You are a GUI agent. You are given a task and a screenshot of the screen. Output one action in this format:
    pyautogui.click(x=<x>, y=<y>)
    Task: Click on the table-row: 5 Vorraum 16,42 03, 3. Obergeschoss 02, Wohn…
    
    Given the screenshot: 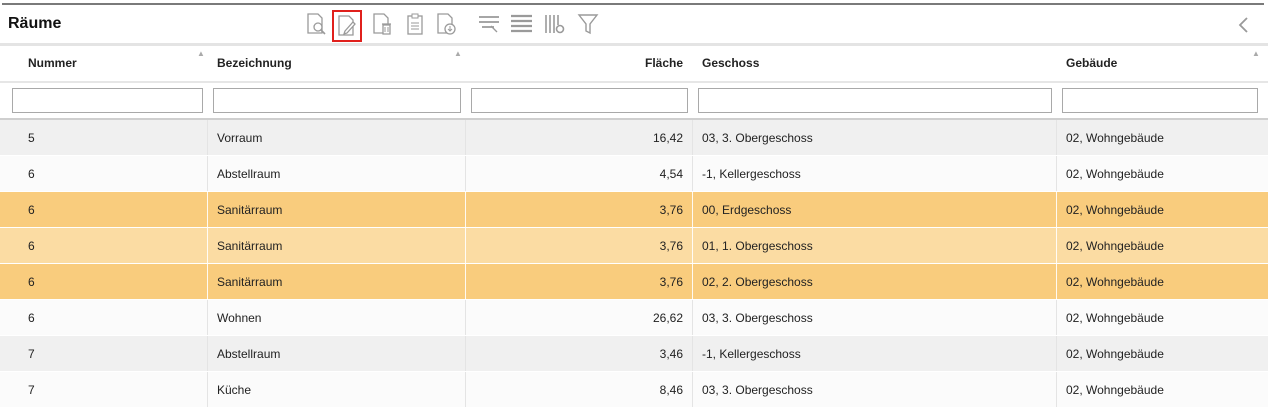 What is the action you would take?
    pyautogui.click(x=634, y=138)
    